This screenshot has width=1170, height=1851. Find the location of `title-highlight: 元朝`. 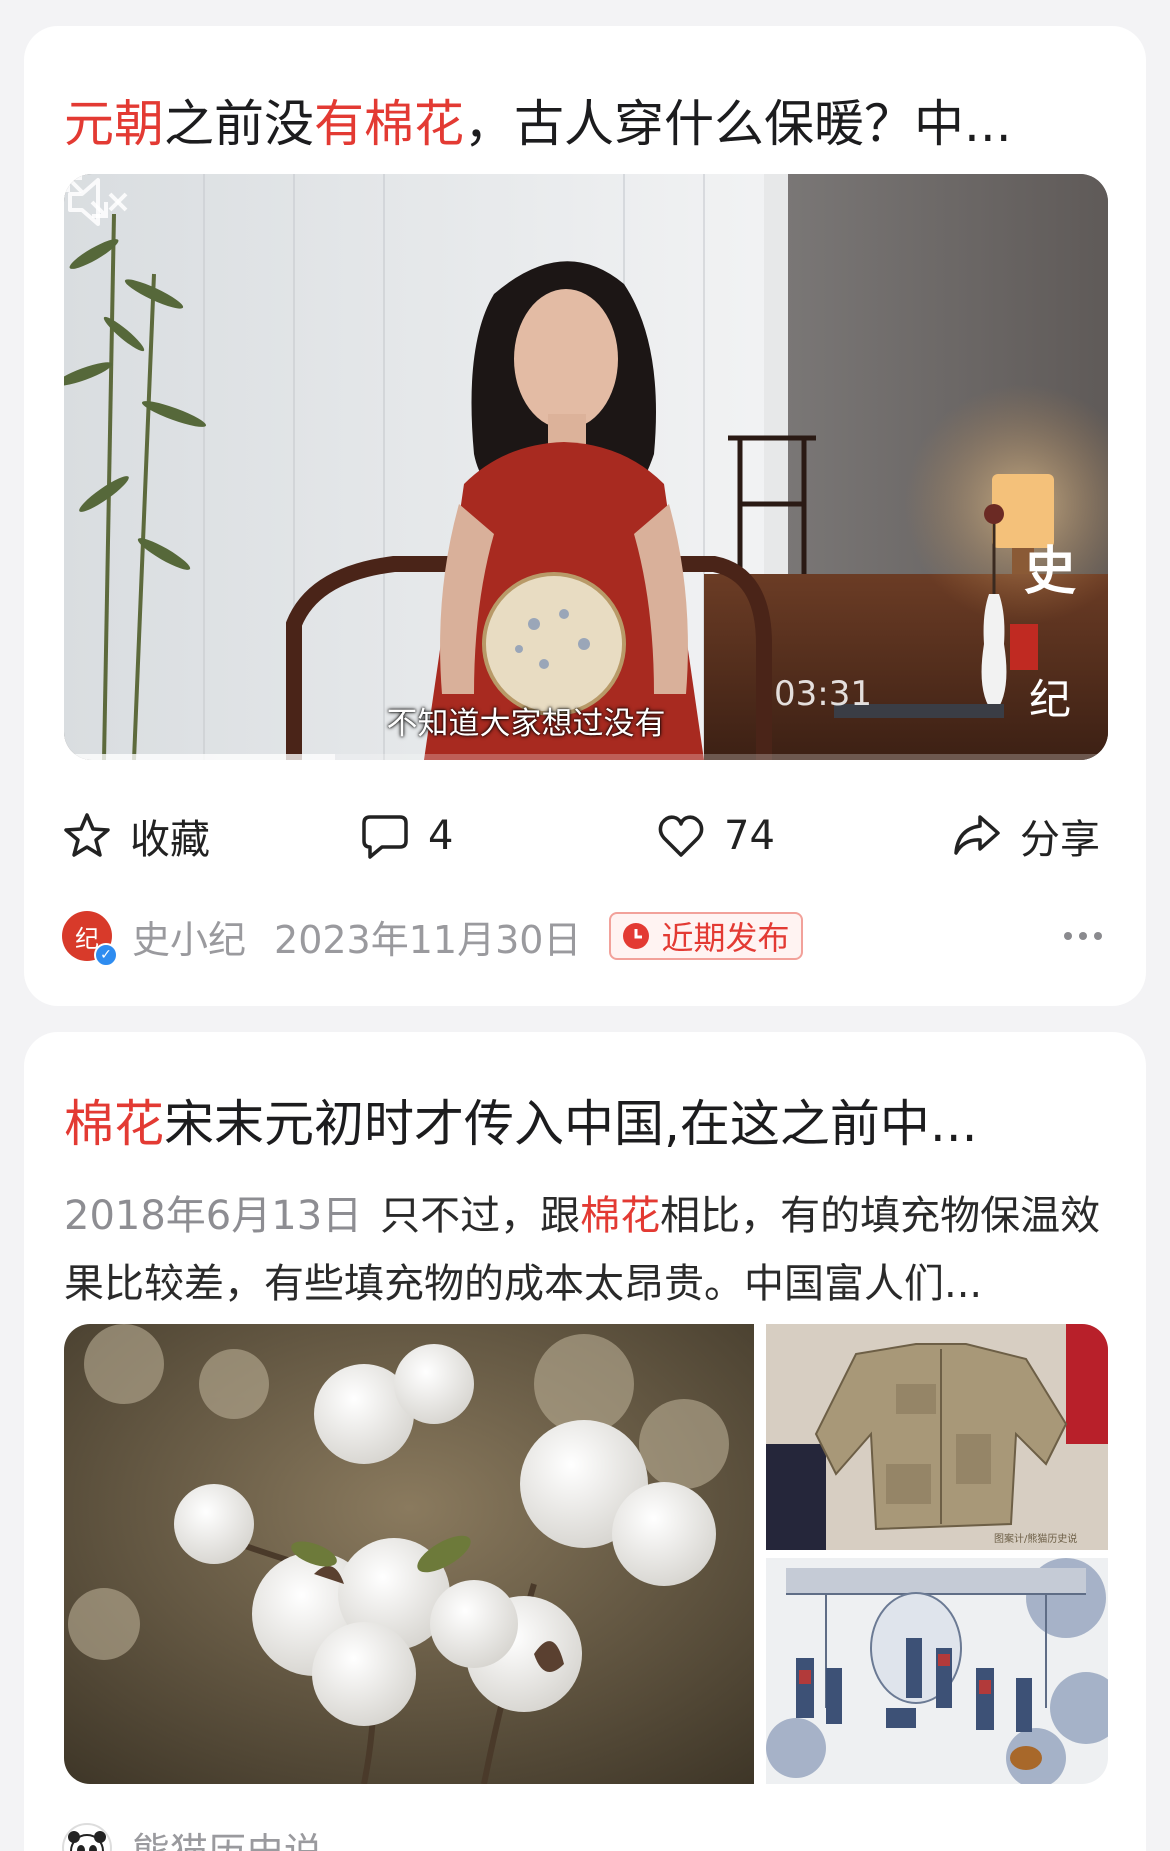

title-highlight: 元朝 is located at coordinates (114, 124).